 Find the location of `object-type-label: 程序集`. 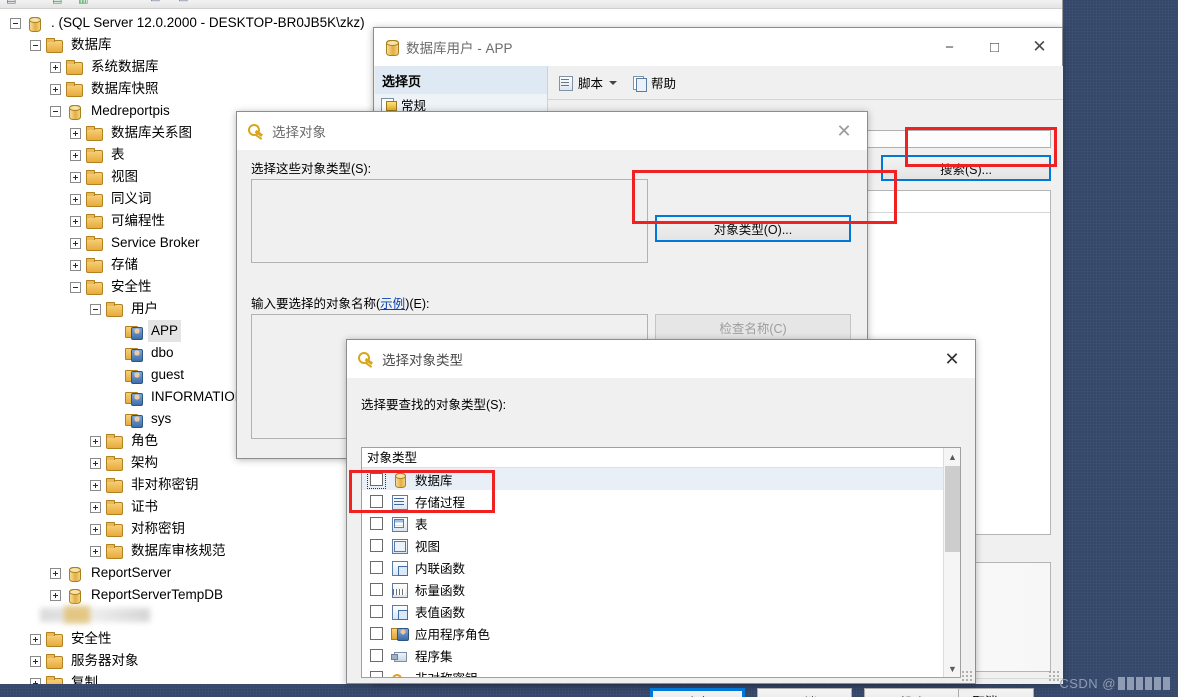

object-type-label: 程序集 is located at coordinates (434, 656).